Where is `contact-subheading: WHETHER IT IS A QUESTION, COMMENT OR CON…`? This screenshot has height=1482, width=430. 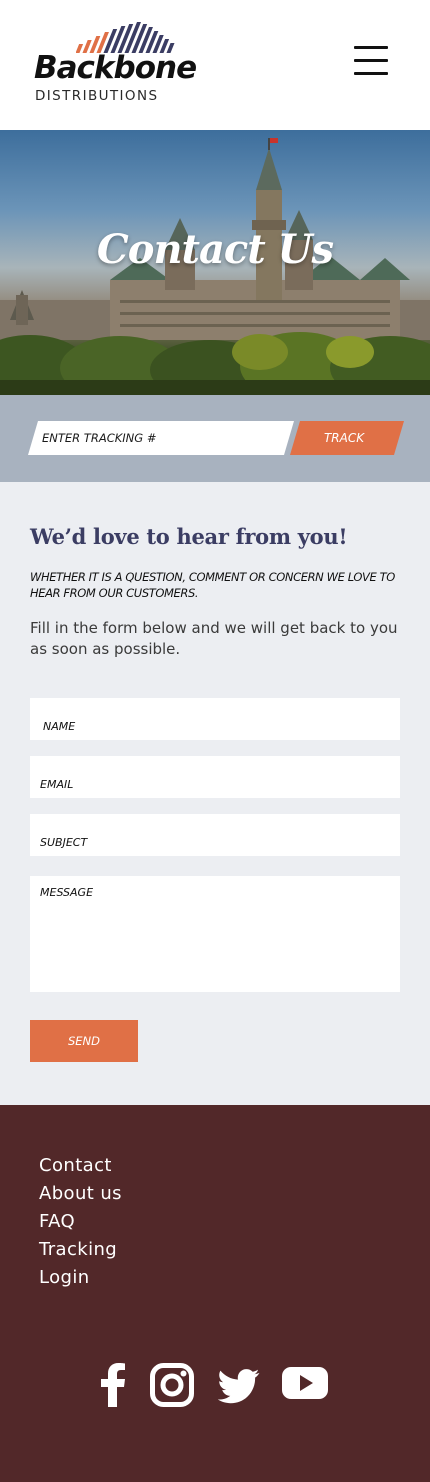 contact-subheading: WHETHER IT IS A QUESTION, COMMENT OR CON… is located at coordinates (212, 585).